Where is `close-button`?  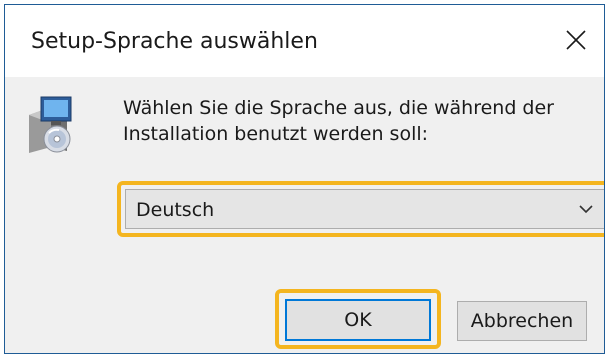
close-button is located at coordinates (576, 41).